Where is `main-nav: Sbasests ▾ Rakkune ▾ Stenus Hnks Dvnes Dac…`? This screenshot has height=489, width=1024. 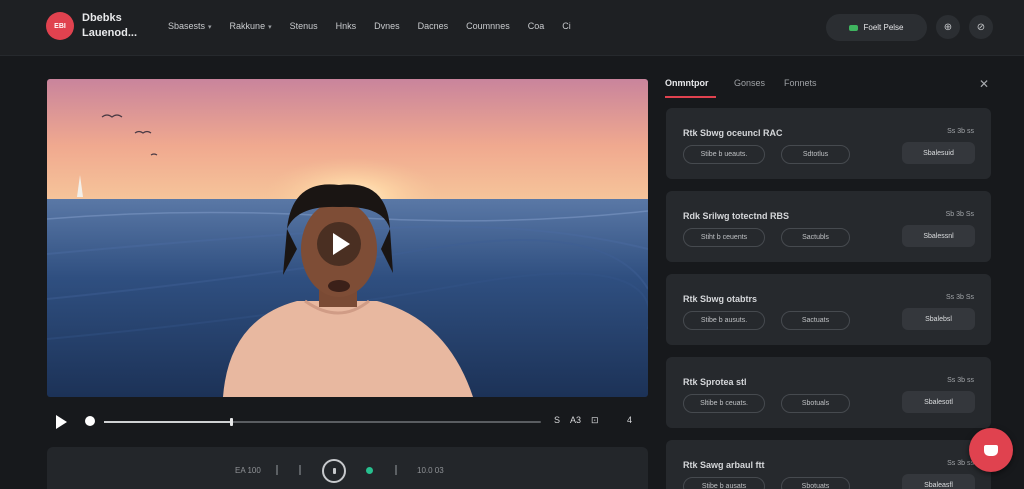
main-nav: Sbasests ▾ Rakkune ▾ Stenus Hnks Dvnes Dac… is located at coordinates (369, 26).